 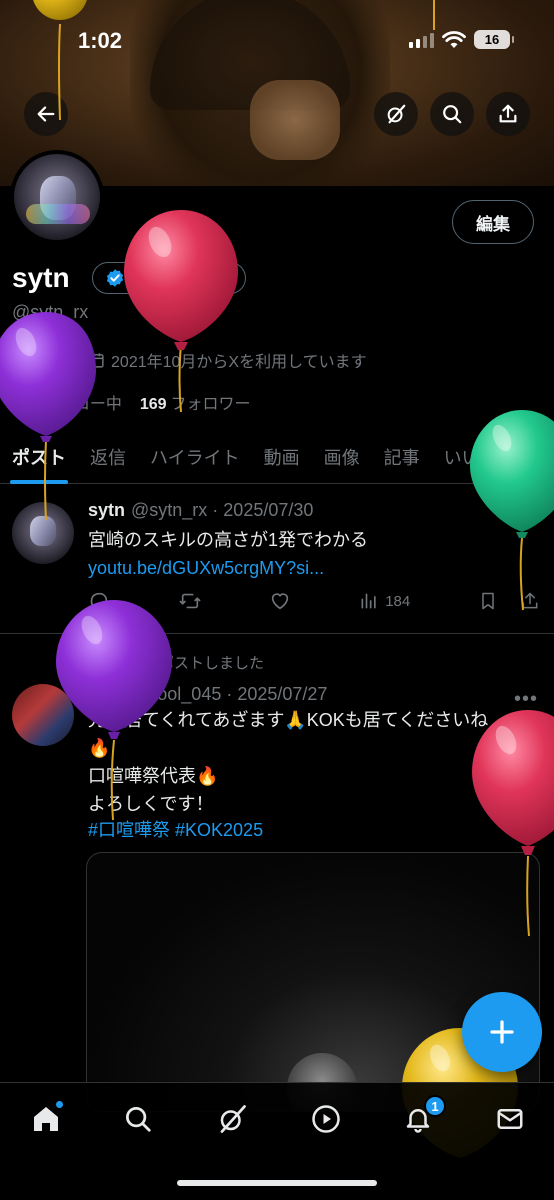 I want to click on views-button: 184, so click(x=384, y=601).